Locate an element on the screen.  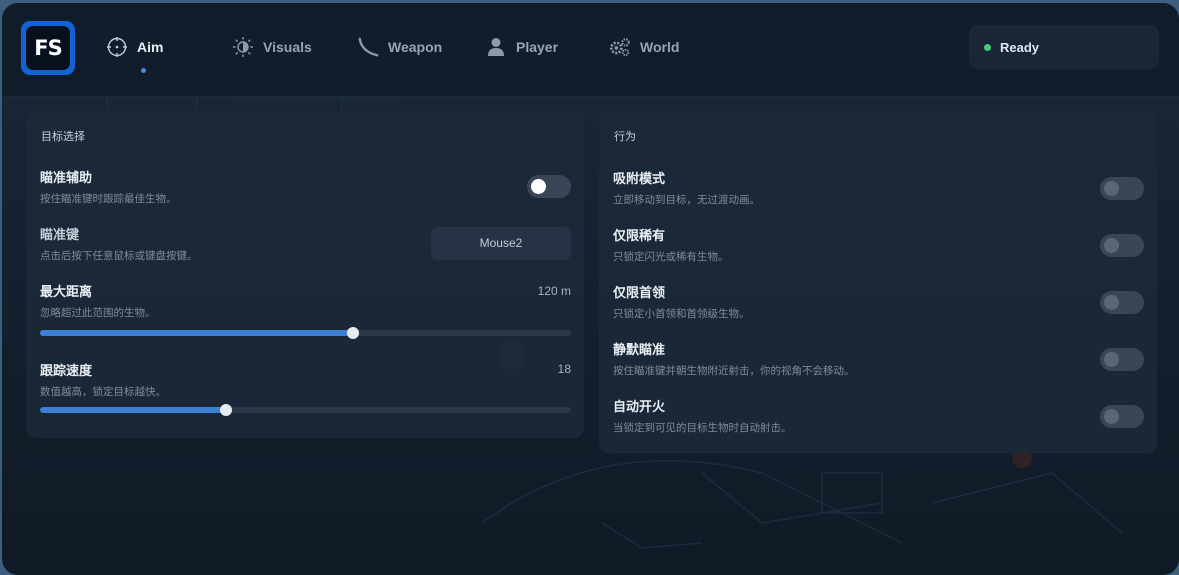
snap-mode-toggle-knob is located at coordinates (1111, 188).